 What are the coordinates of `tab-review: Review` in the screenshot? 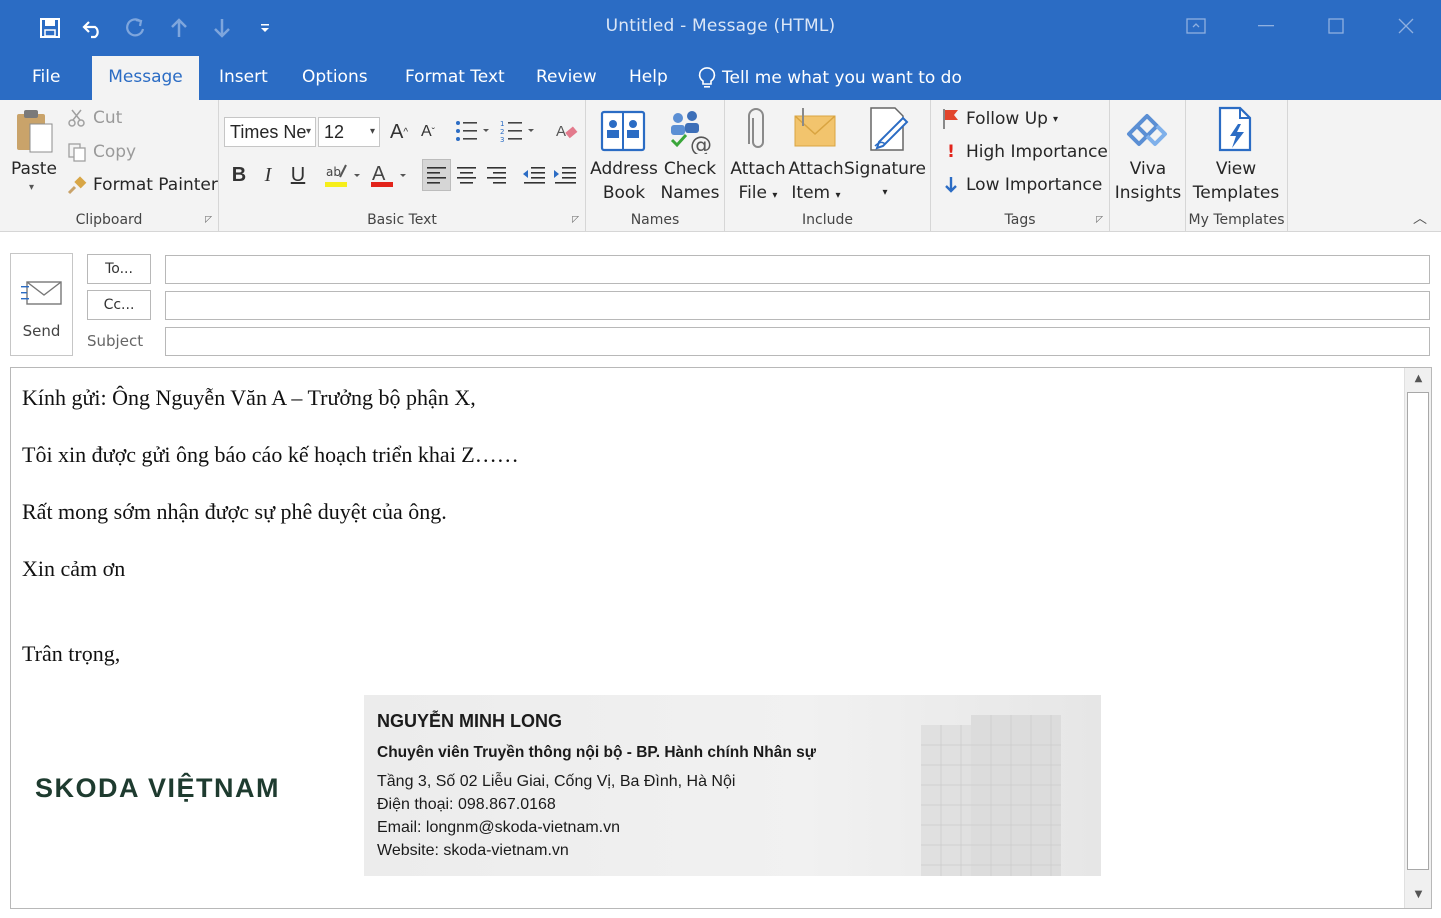 It's located at (566, 78).